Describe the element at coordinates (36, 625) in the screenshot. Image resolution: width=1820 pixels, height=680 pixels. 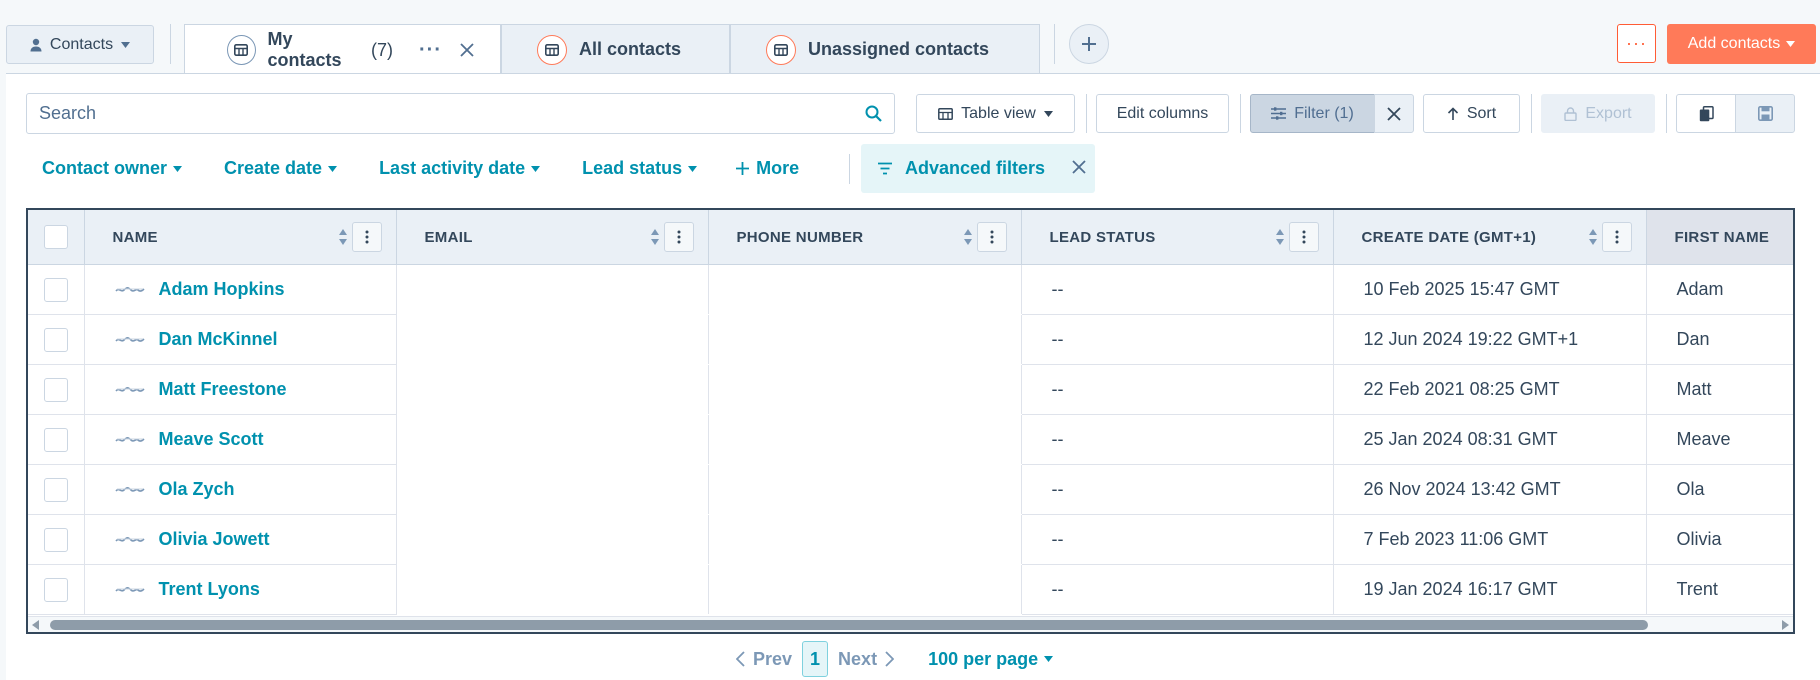
I see `scroll-left-icon` at that location.